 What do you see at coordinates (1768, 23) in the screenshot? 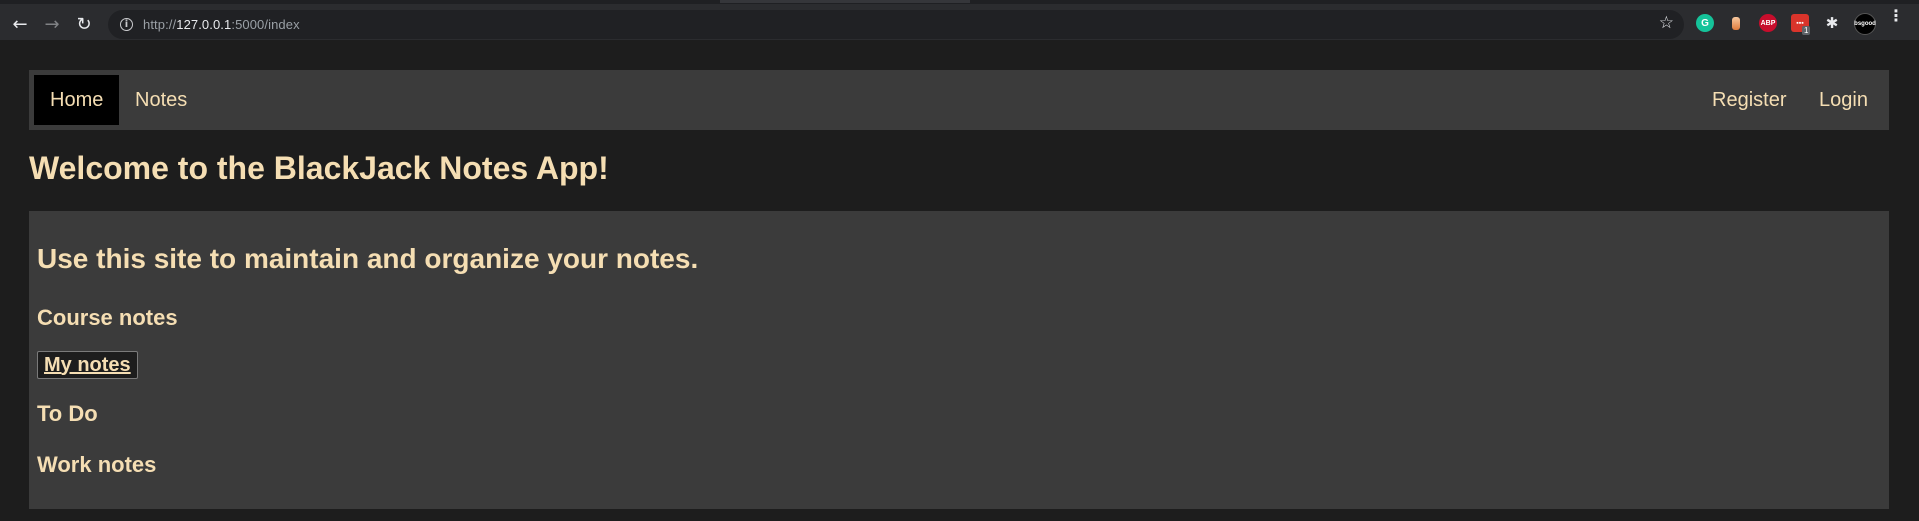
I see `adblock-plus-extension-icon: ABP` at bounding box center [1768, 23].